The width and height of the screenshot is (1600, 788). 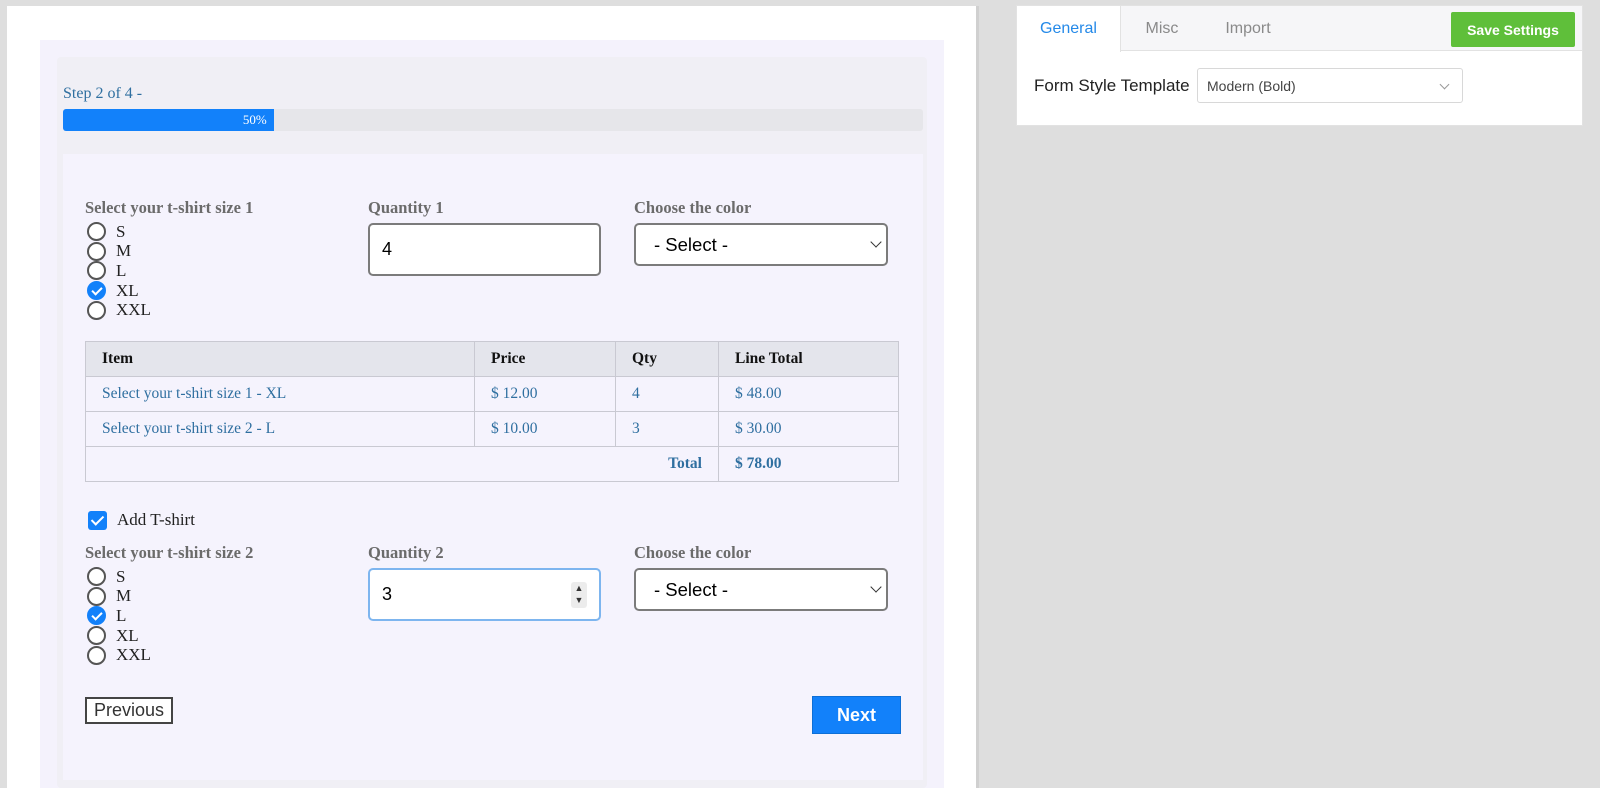 I want to click on color-select-2: - Select -, so click(x=761, y=589).